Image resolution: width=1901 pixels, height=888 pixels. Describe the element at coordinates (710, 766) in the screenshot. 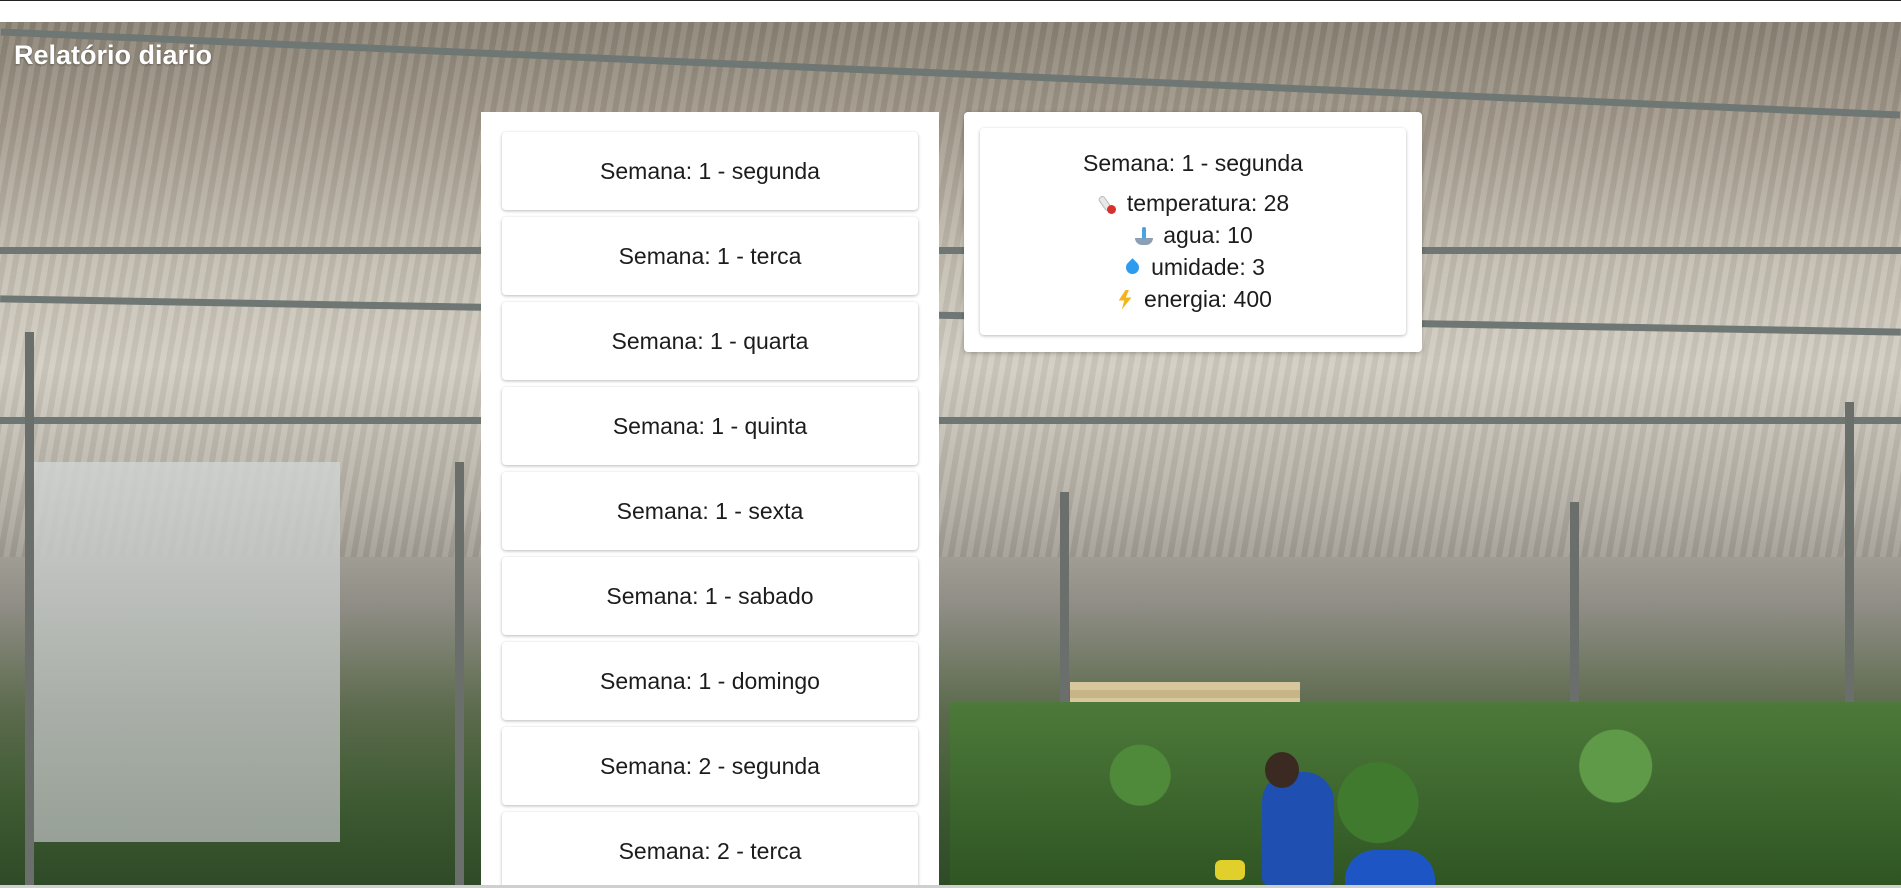

I see `day-item: Semana: 2 - segunda` at that location.